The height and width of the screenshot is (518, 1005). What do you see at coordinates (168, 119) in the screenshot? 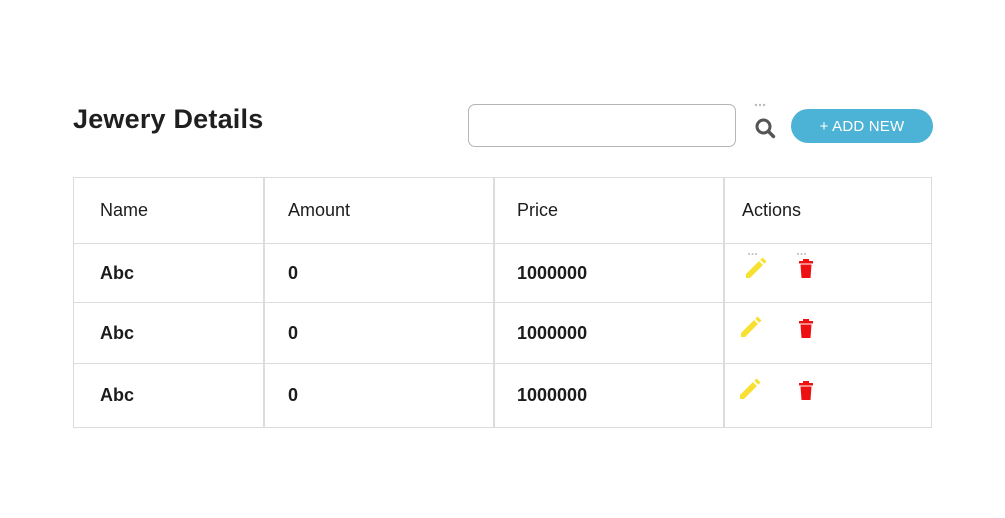
I see `page-title: Jewery Details` at bounding box center [168, 119].